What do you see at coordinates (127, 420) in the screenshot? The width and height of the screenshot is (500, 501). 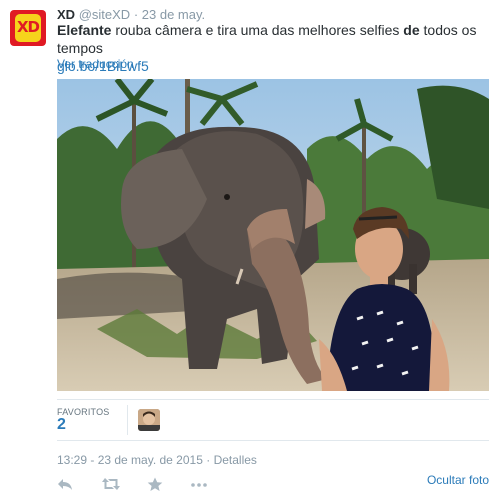 I see `stats-vertical-divider` at bounding box center [127, 420].